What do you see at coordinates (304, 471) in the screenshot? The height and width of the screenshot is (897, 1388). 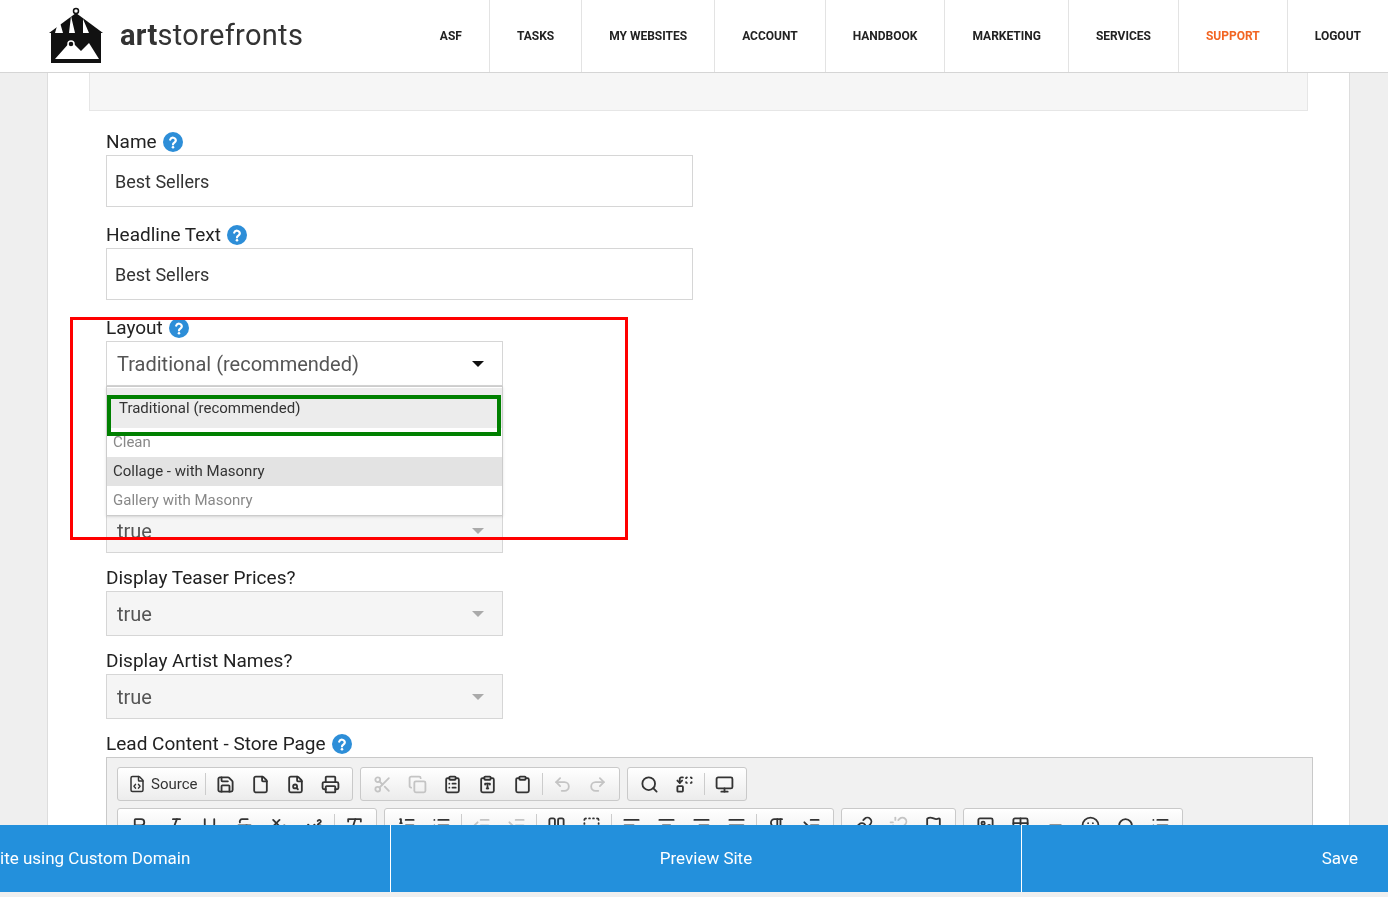 I see `dropdown-option: Collage - with Masonry` at bounding box center [304, 471].